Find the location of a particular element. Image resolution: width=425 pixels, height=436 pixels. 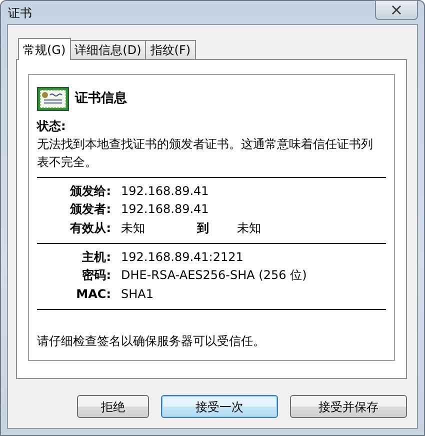

field-value: DHE-RSA-AES256-SHA (256 位) is located at coordinates (214, 275).